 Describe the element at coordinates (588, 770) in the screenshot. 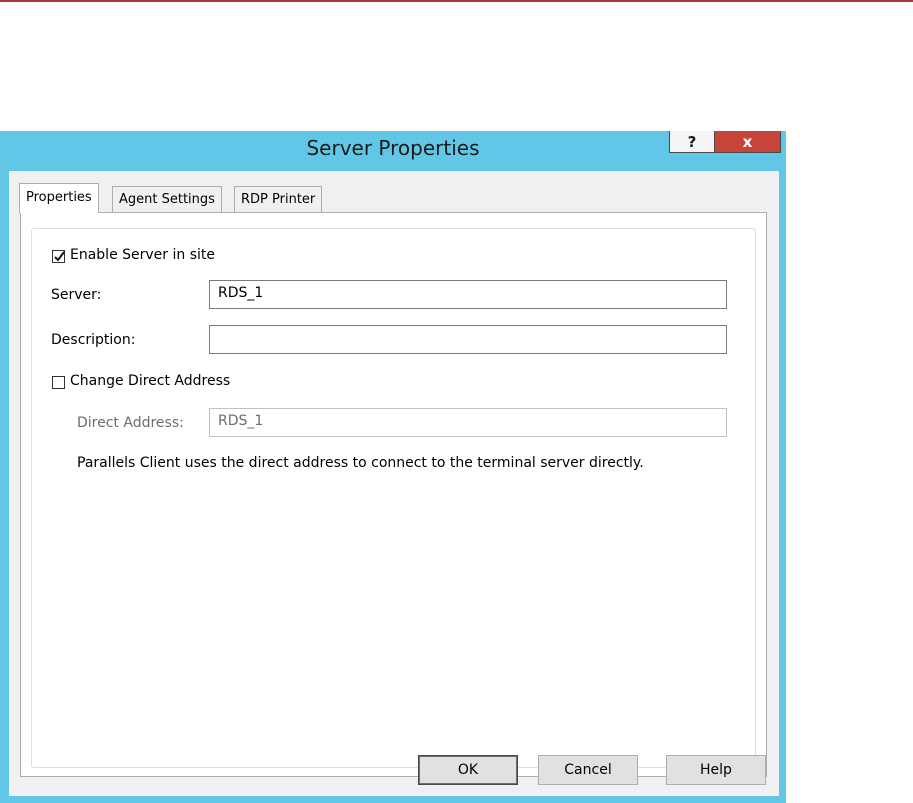

I see `cancel-button: Cancel` at that location.